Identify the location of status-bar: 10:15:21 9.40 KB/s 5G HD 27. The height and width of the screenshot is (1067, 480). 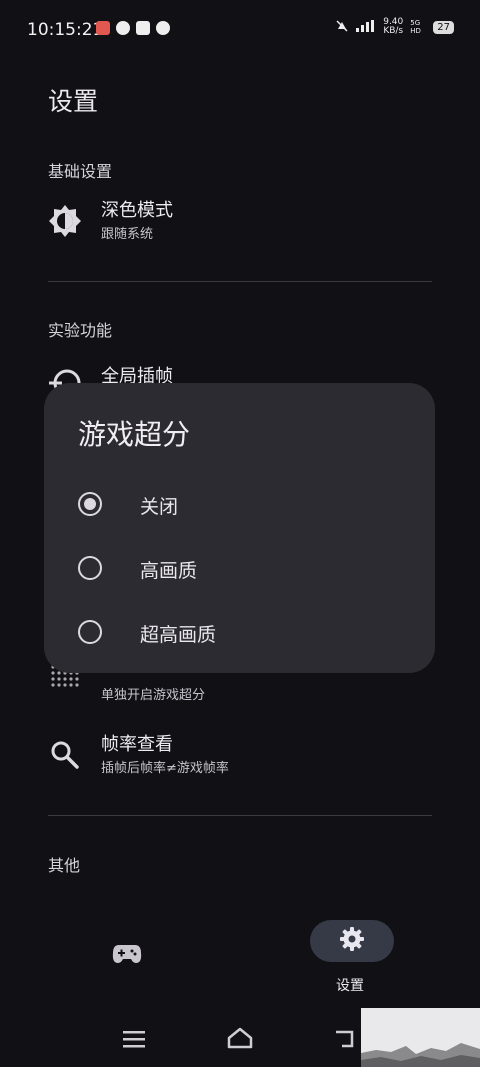
(240, 30).